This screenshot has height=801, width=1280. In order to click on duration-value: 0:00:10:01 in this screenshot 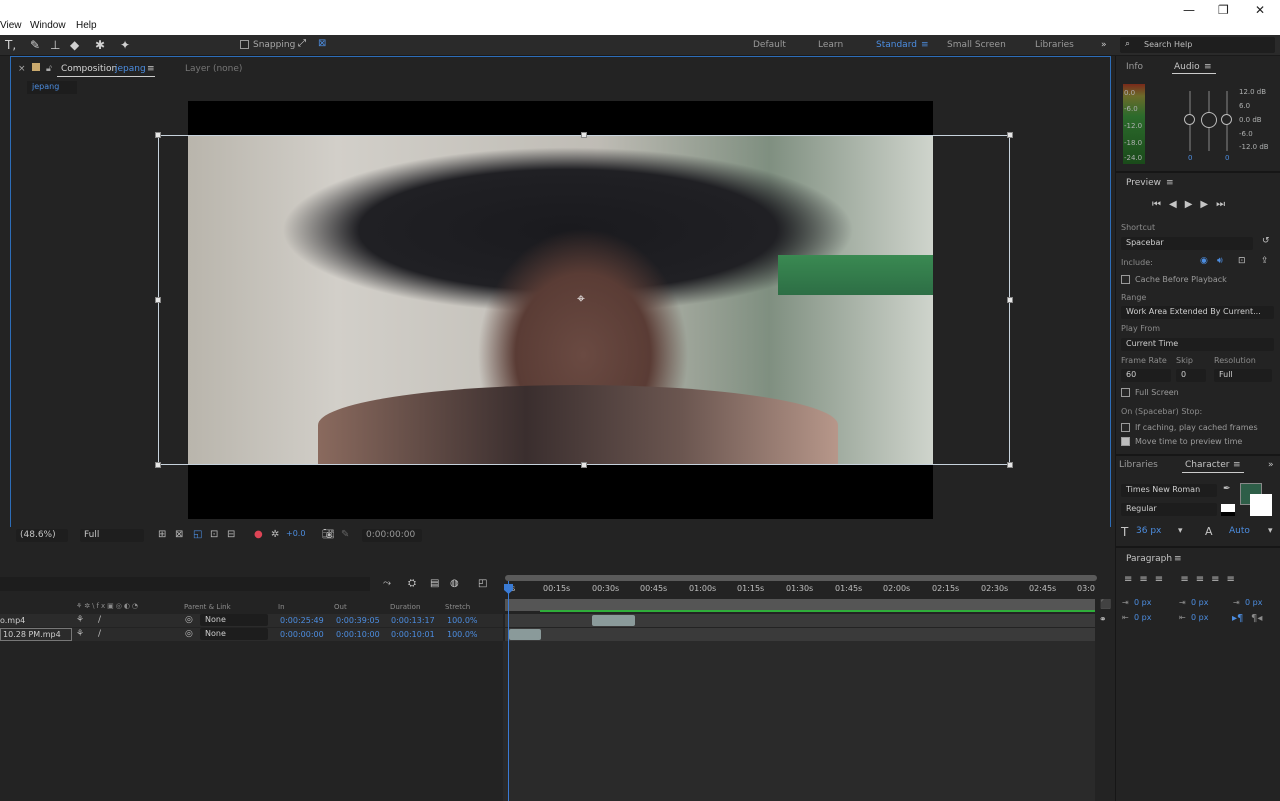, I will do `click(413, 634)`.